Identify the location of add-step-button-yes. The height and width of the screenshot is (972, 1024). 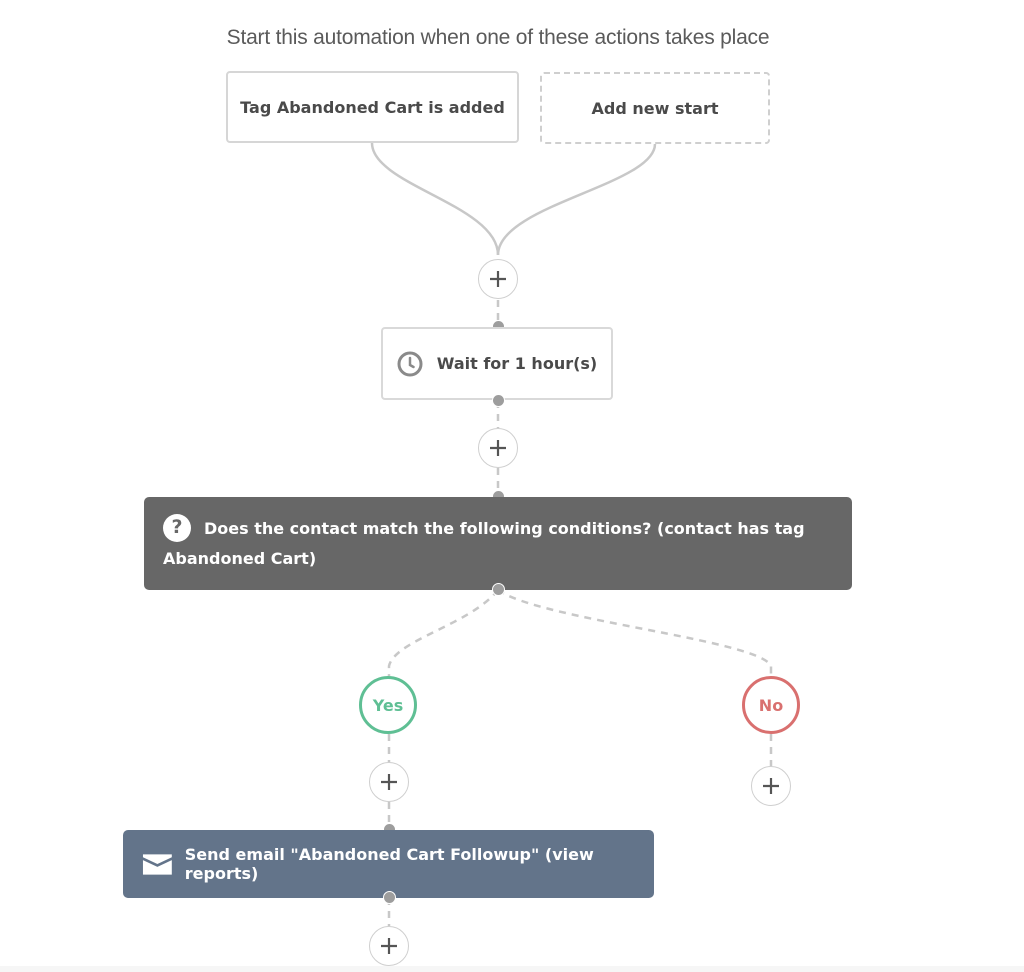
(389, 782).